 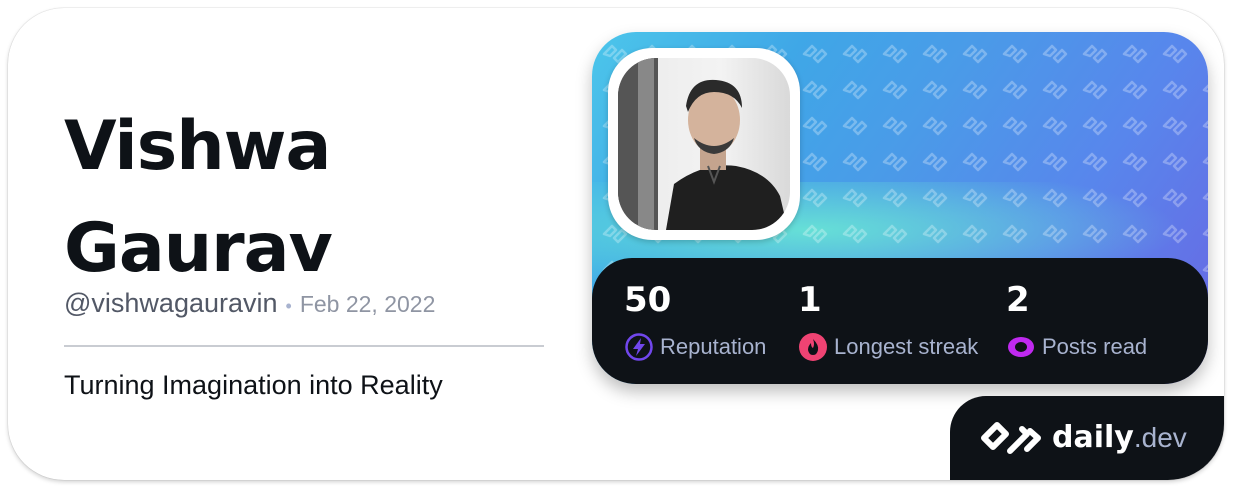 I want to click on brand-daily: daily, so click(x=1093, y=437).